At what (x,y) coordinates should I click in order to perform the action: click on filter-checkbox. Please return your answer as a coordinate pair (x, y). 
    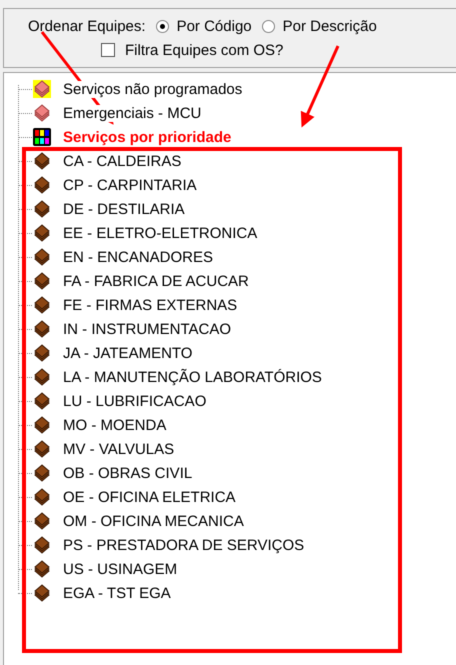
    Looking at the image, I should click on (108, 50).